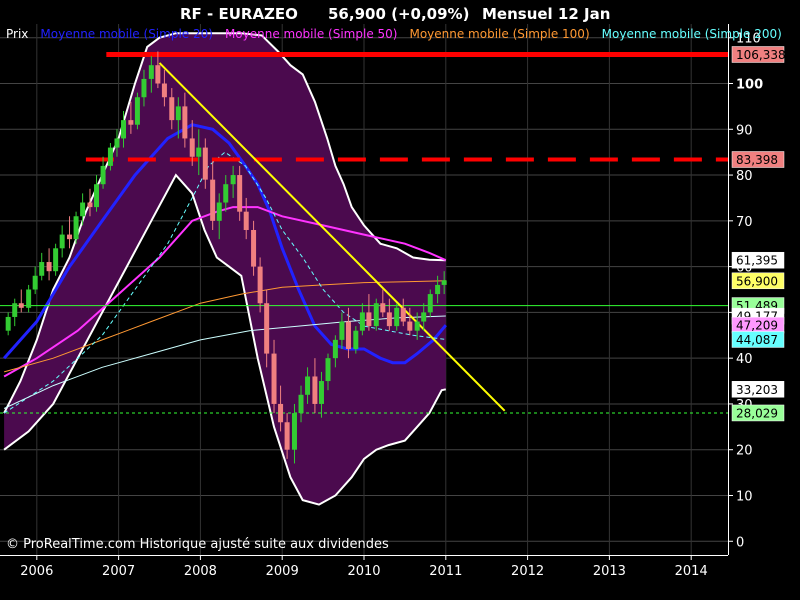  Describe the element at coordinates (761, 55) in the screenshot. I see `price-badge-label: 106,338` at that location.